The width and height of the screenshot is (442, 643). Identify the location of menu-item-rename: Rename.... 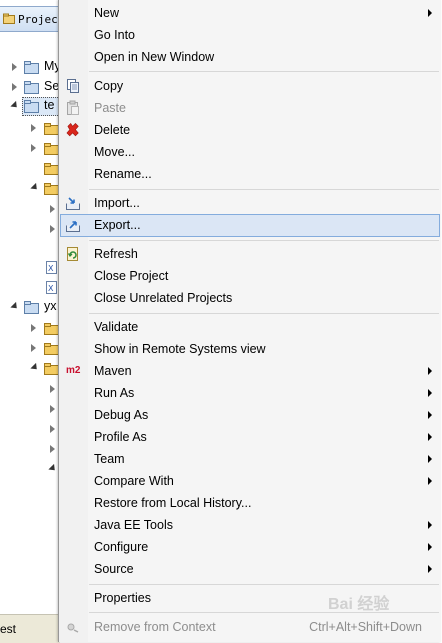
(250, 174).